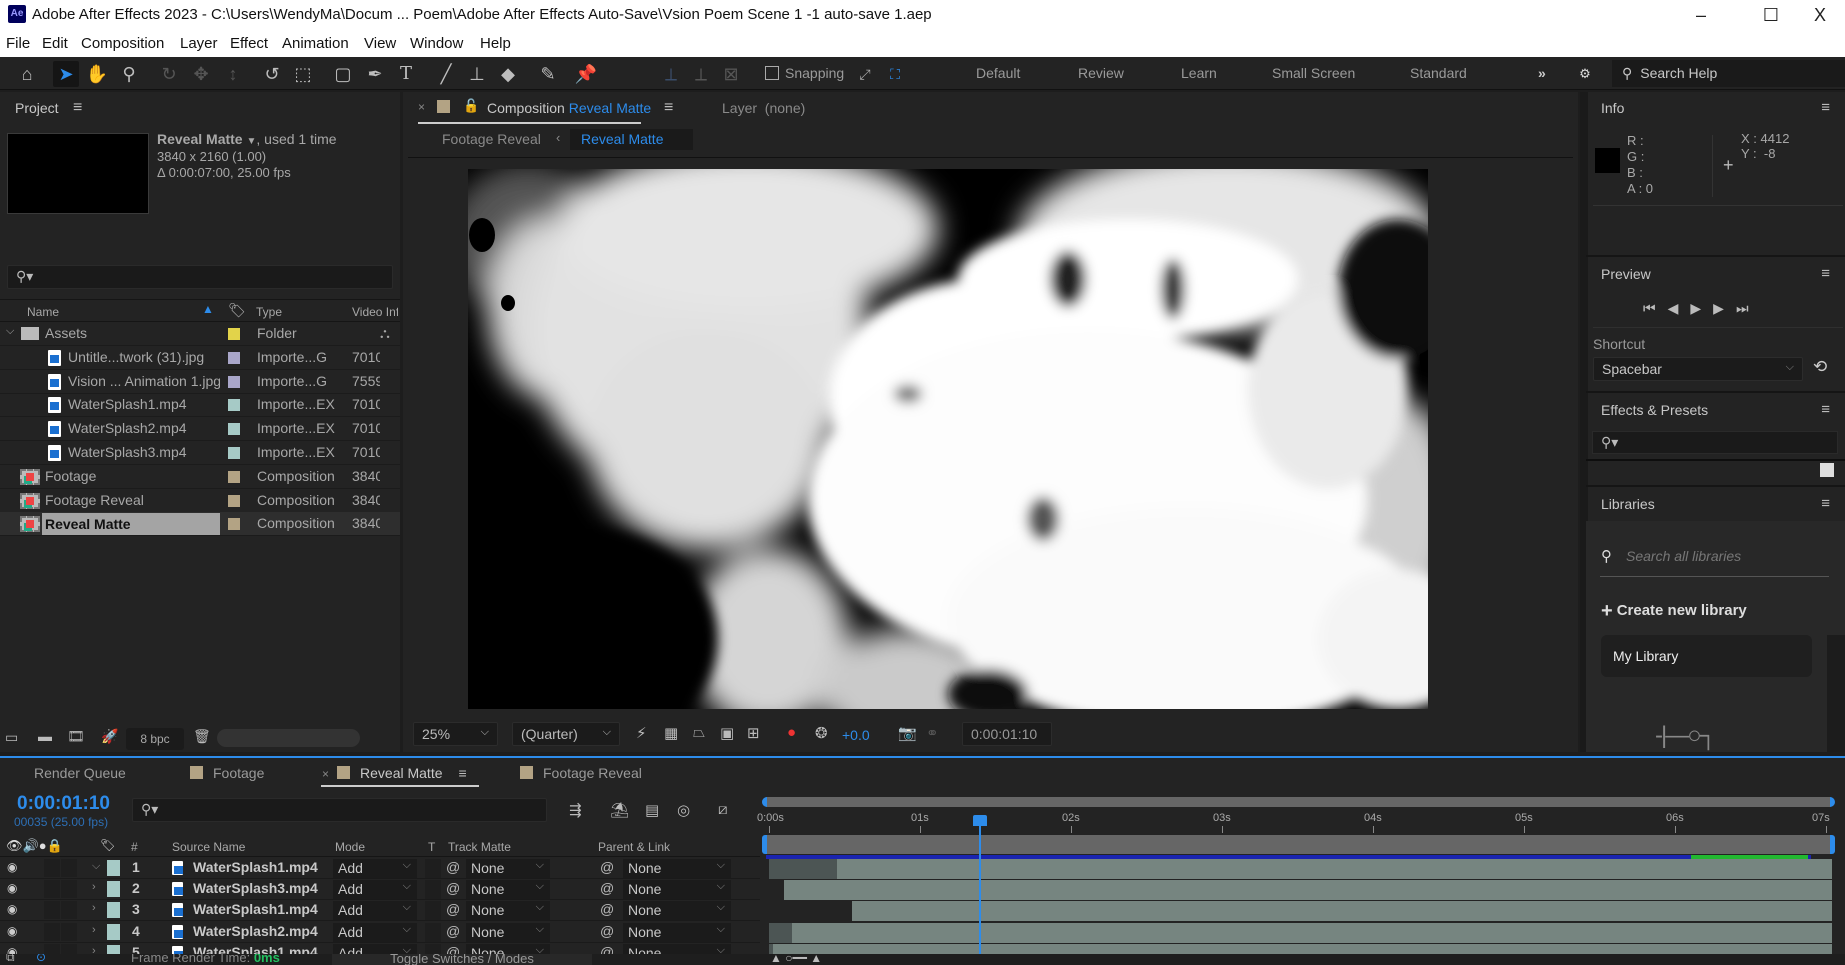  I want to click on lock-icon: 🔓, so click(471, 106).